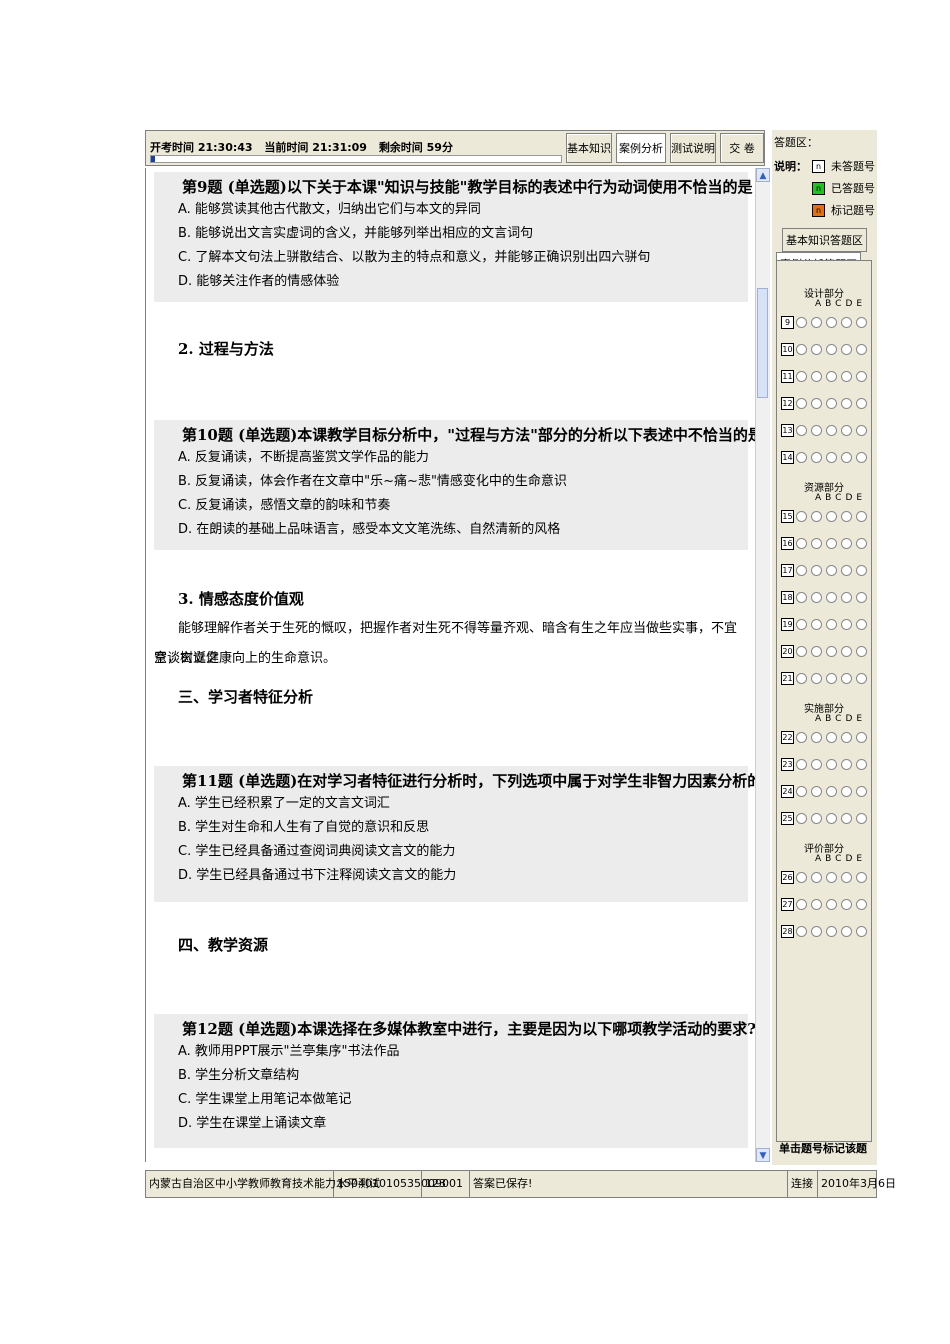 The width and height of the screenshot is (950, 1344). Describe the element at coordinates (787, 818) in the screenshot. I see `question-number-button: 25` at that location.